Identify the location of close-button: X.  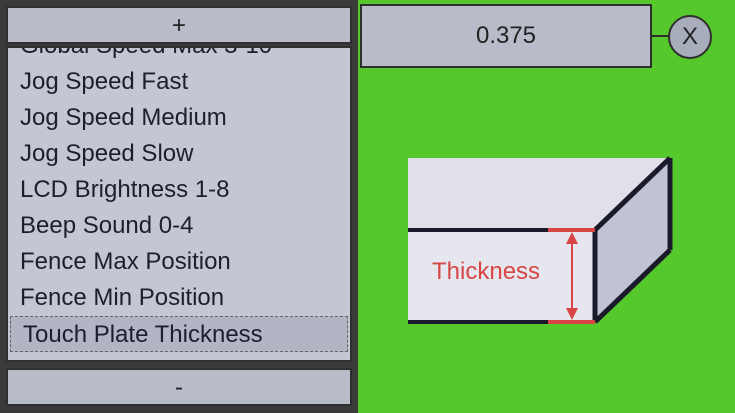
(690, 37).